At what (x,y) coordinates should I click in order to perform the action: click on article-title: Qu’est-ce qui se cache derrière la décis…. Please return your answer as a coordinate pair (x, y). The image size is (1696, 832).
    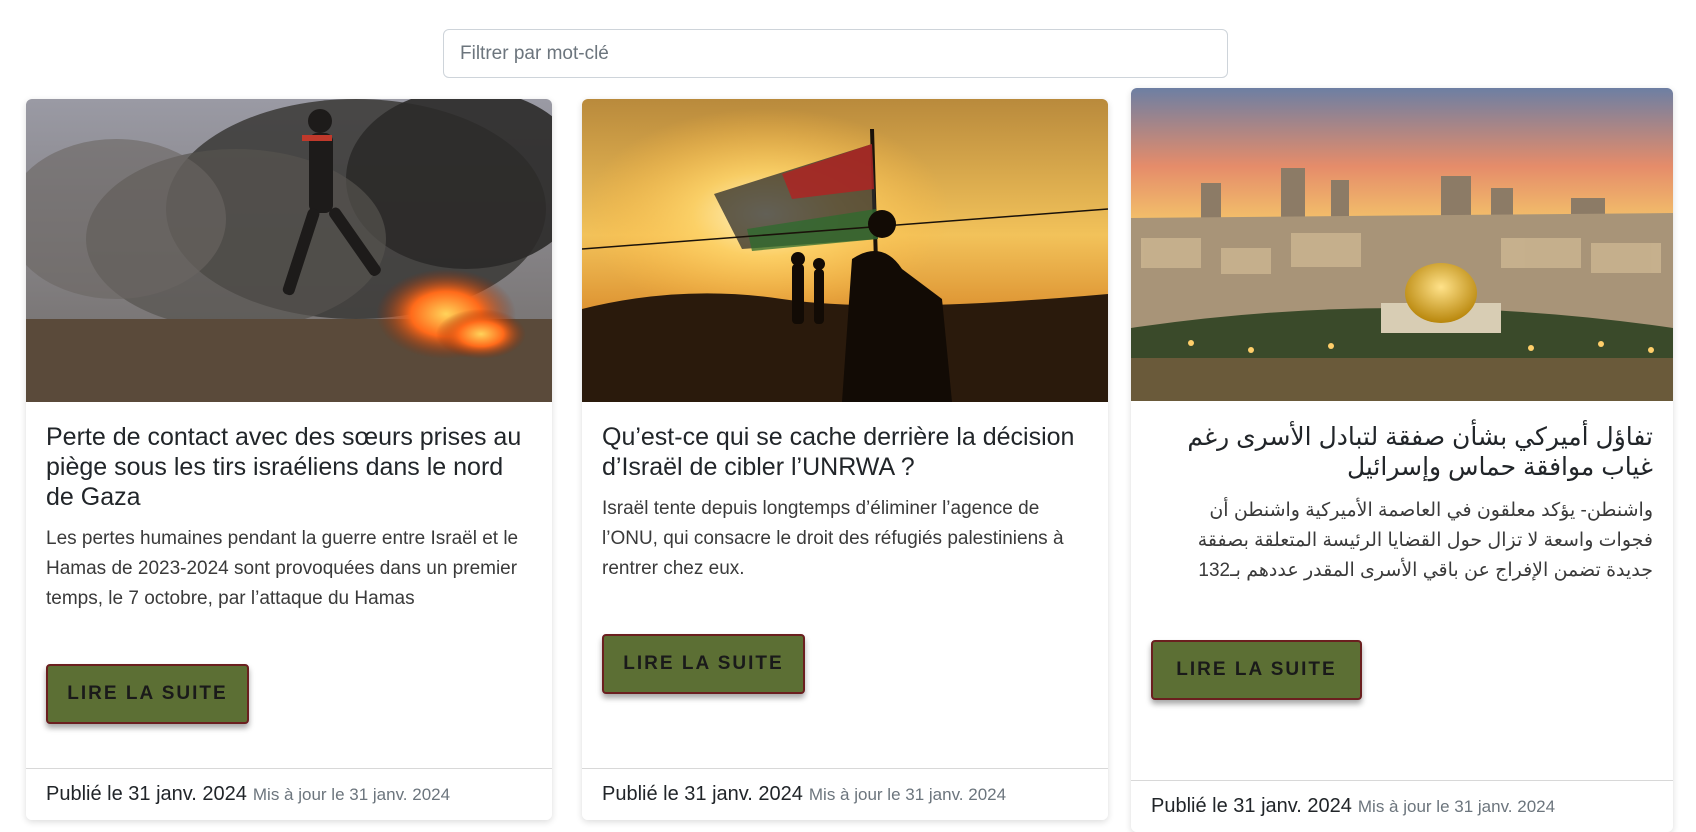
    Looking at the image, I should click on (845, 452).